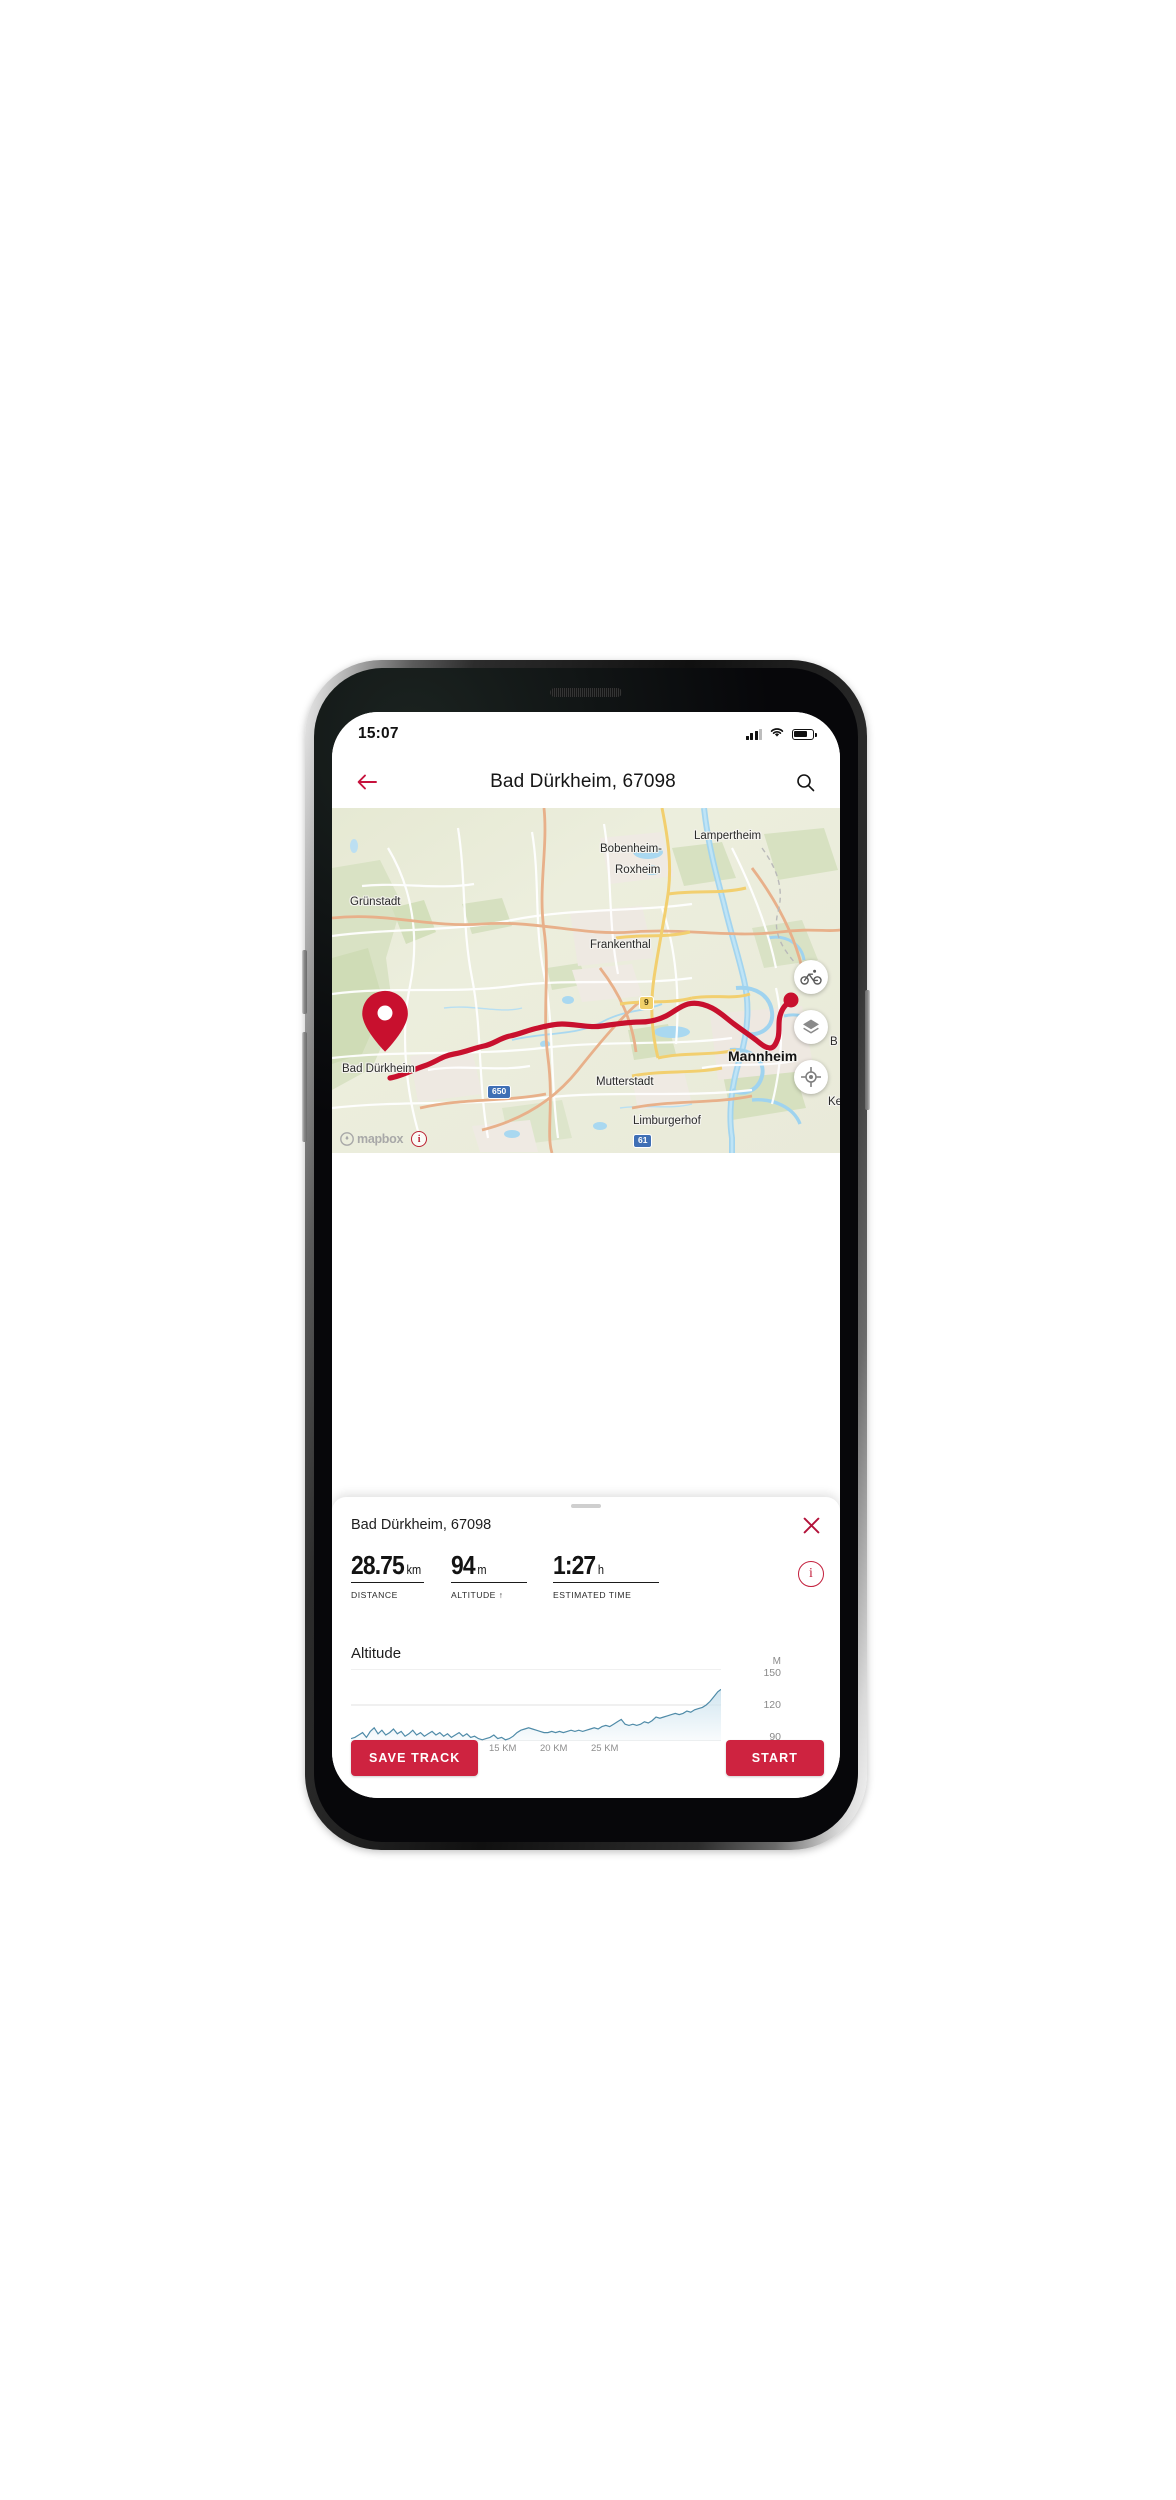 This screenshot has height=2500, width=1176. I want to click on close-icon, so click(811, 1525).